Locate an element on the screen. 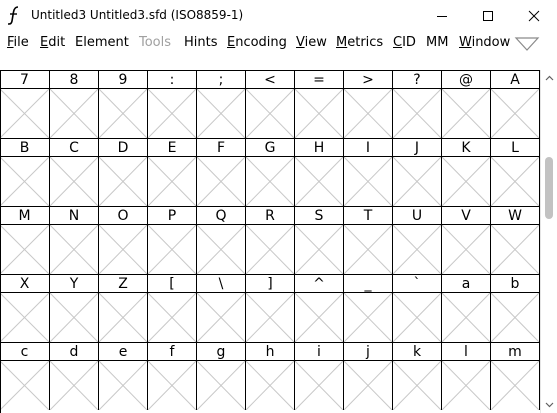 This screenshot has height=413, width=557. menu-cid: CID is located at coordinates (404, 42).